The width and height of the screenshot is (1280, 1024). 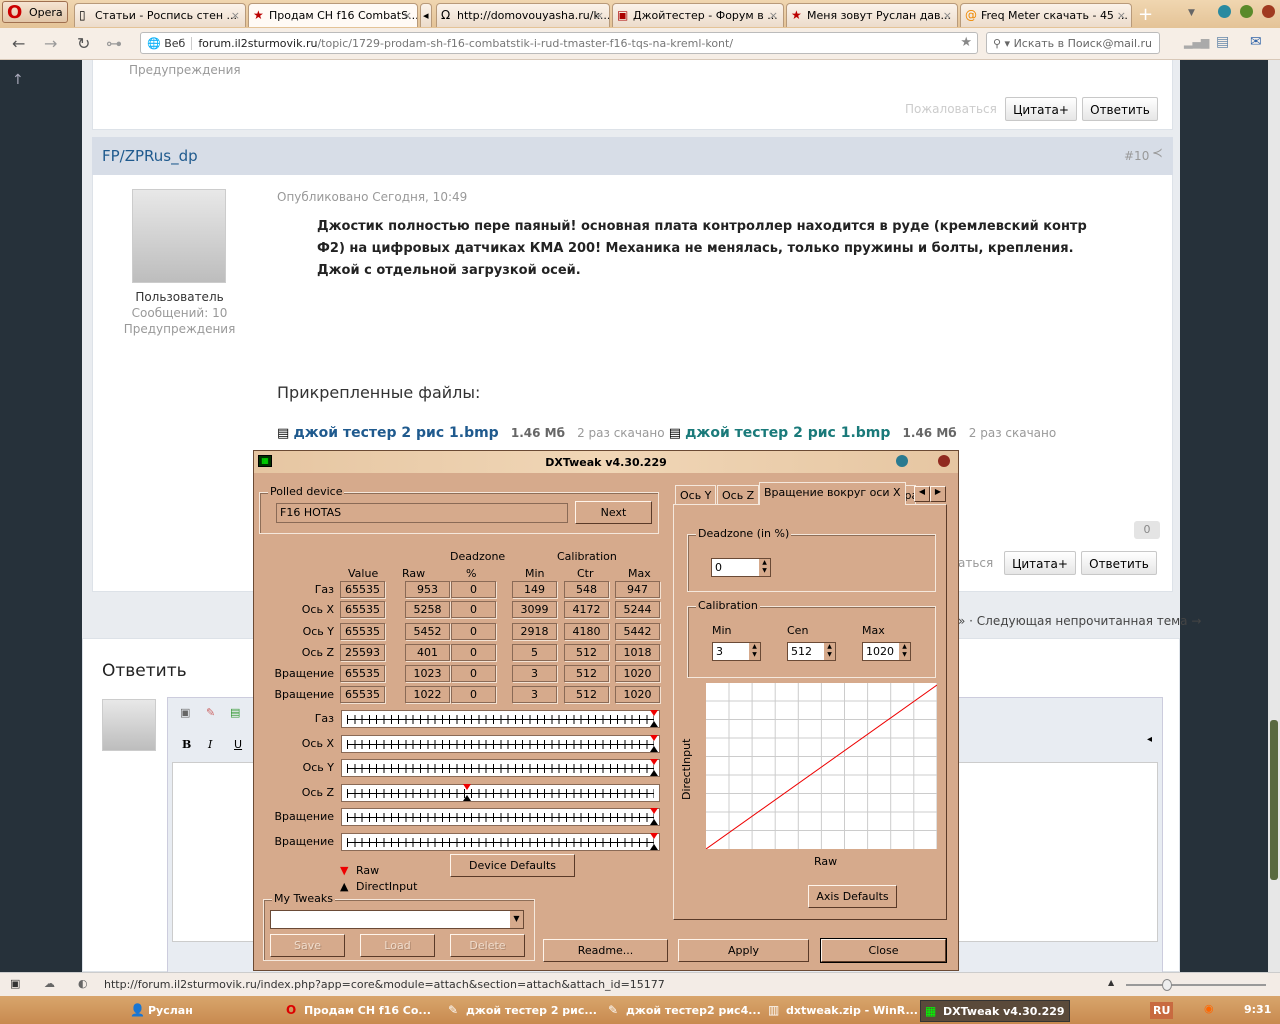 What do you see at coordinates (606, 462) in the screenshot?
I see `dxtweak-titlebar: ▦ DXTweak v4.30.229` at bounding box center [606, 462].